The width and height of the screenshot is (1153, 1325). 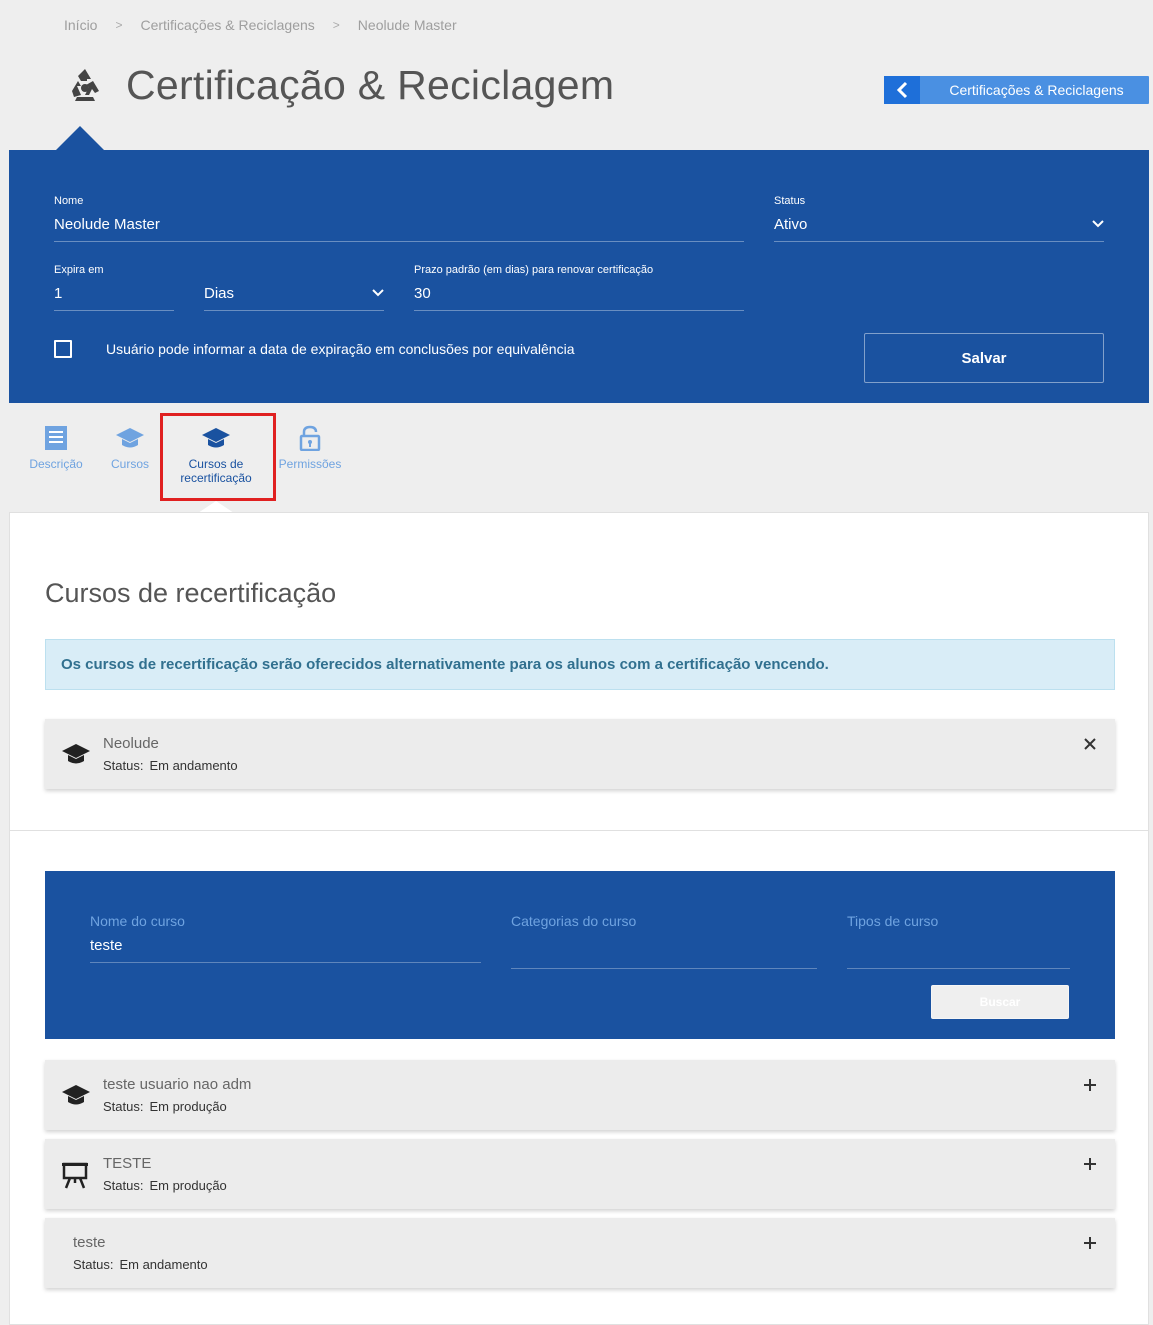 What do you see at coordinates (407, 25) in the screenshot?
I see `breadcrumb-current: Neolude Master` at bounding box center [407, 25].